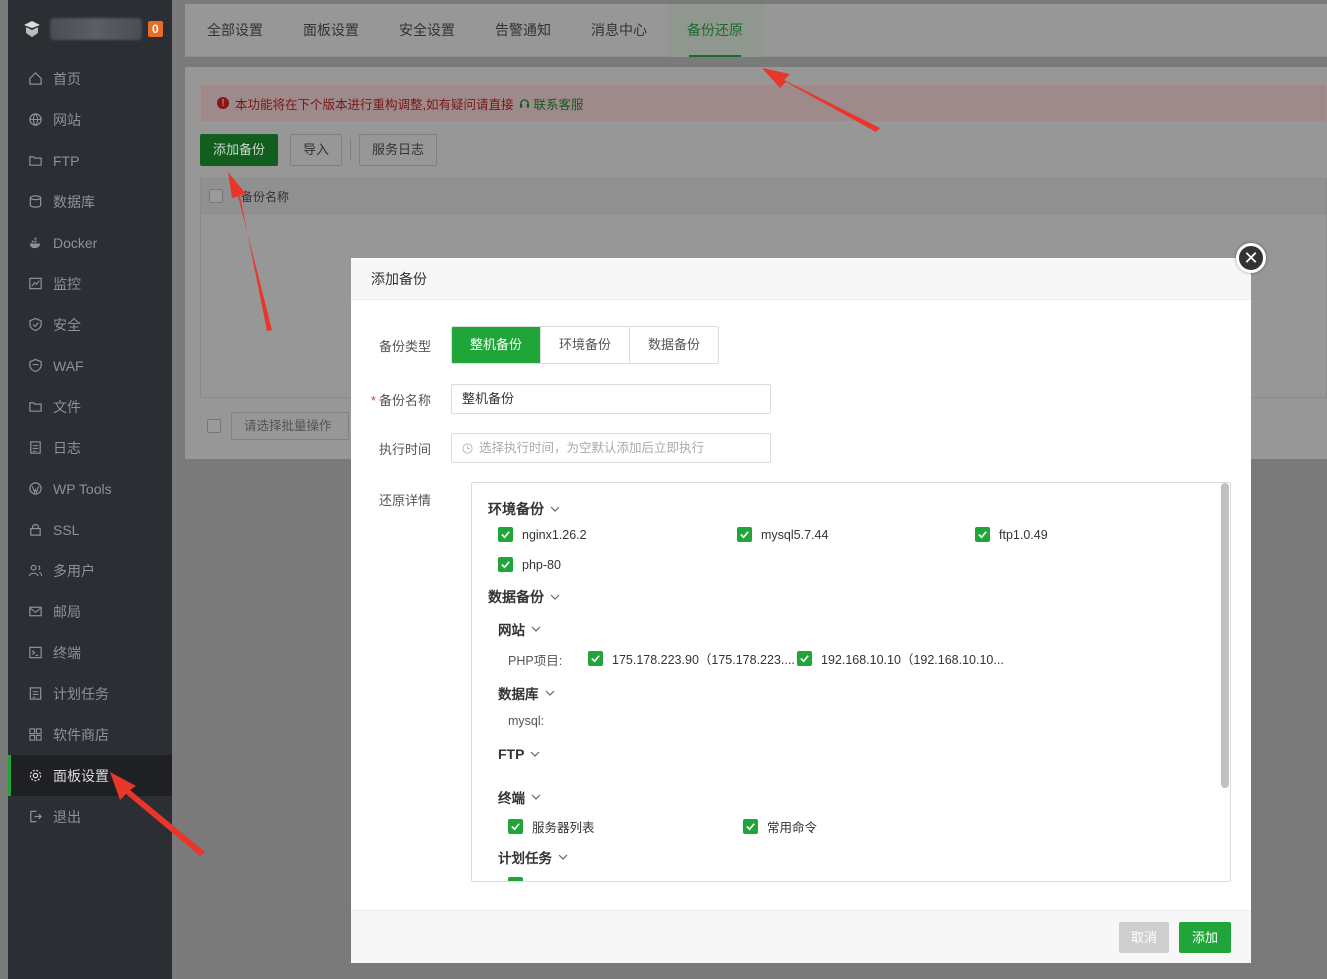 This screenshot has height=979, width=1327. What do you see at coordinates (611, 399) in the screenshot?
I see `backup-name-input: 整机备份` at bounding box center [611, 399].